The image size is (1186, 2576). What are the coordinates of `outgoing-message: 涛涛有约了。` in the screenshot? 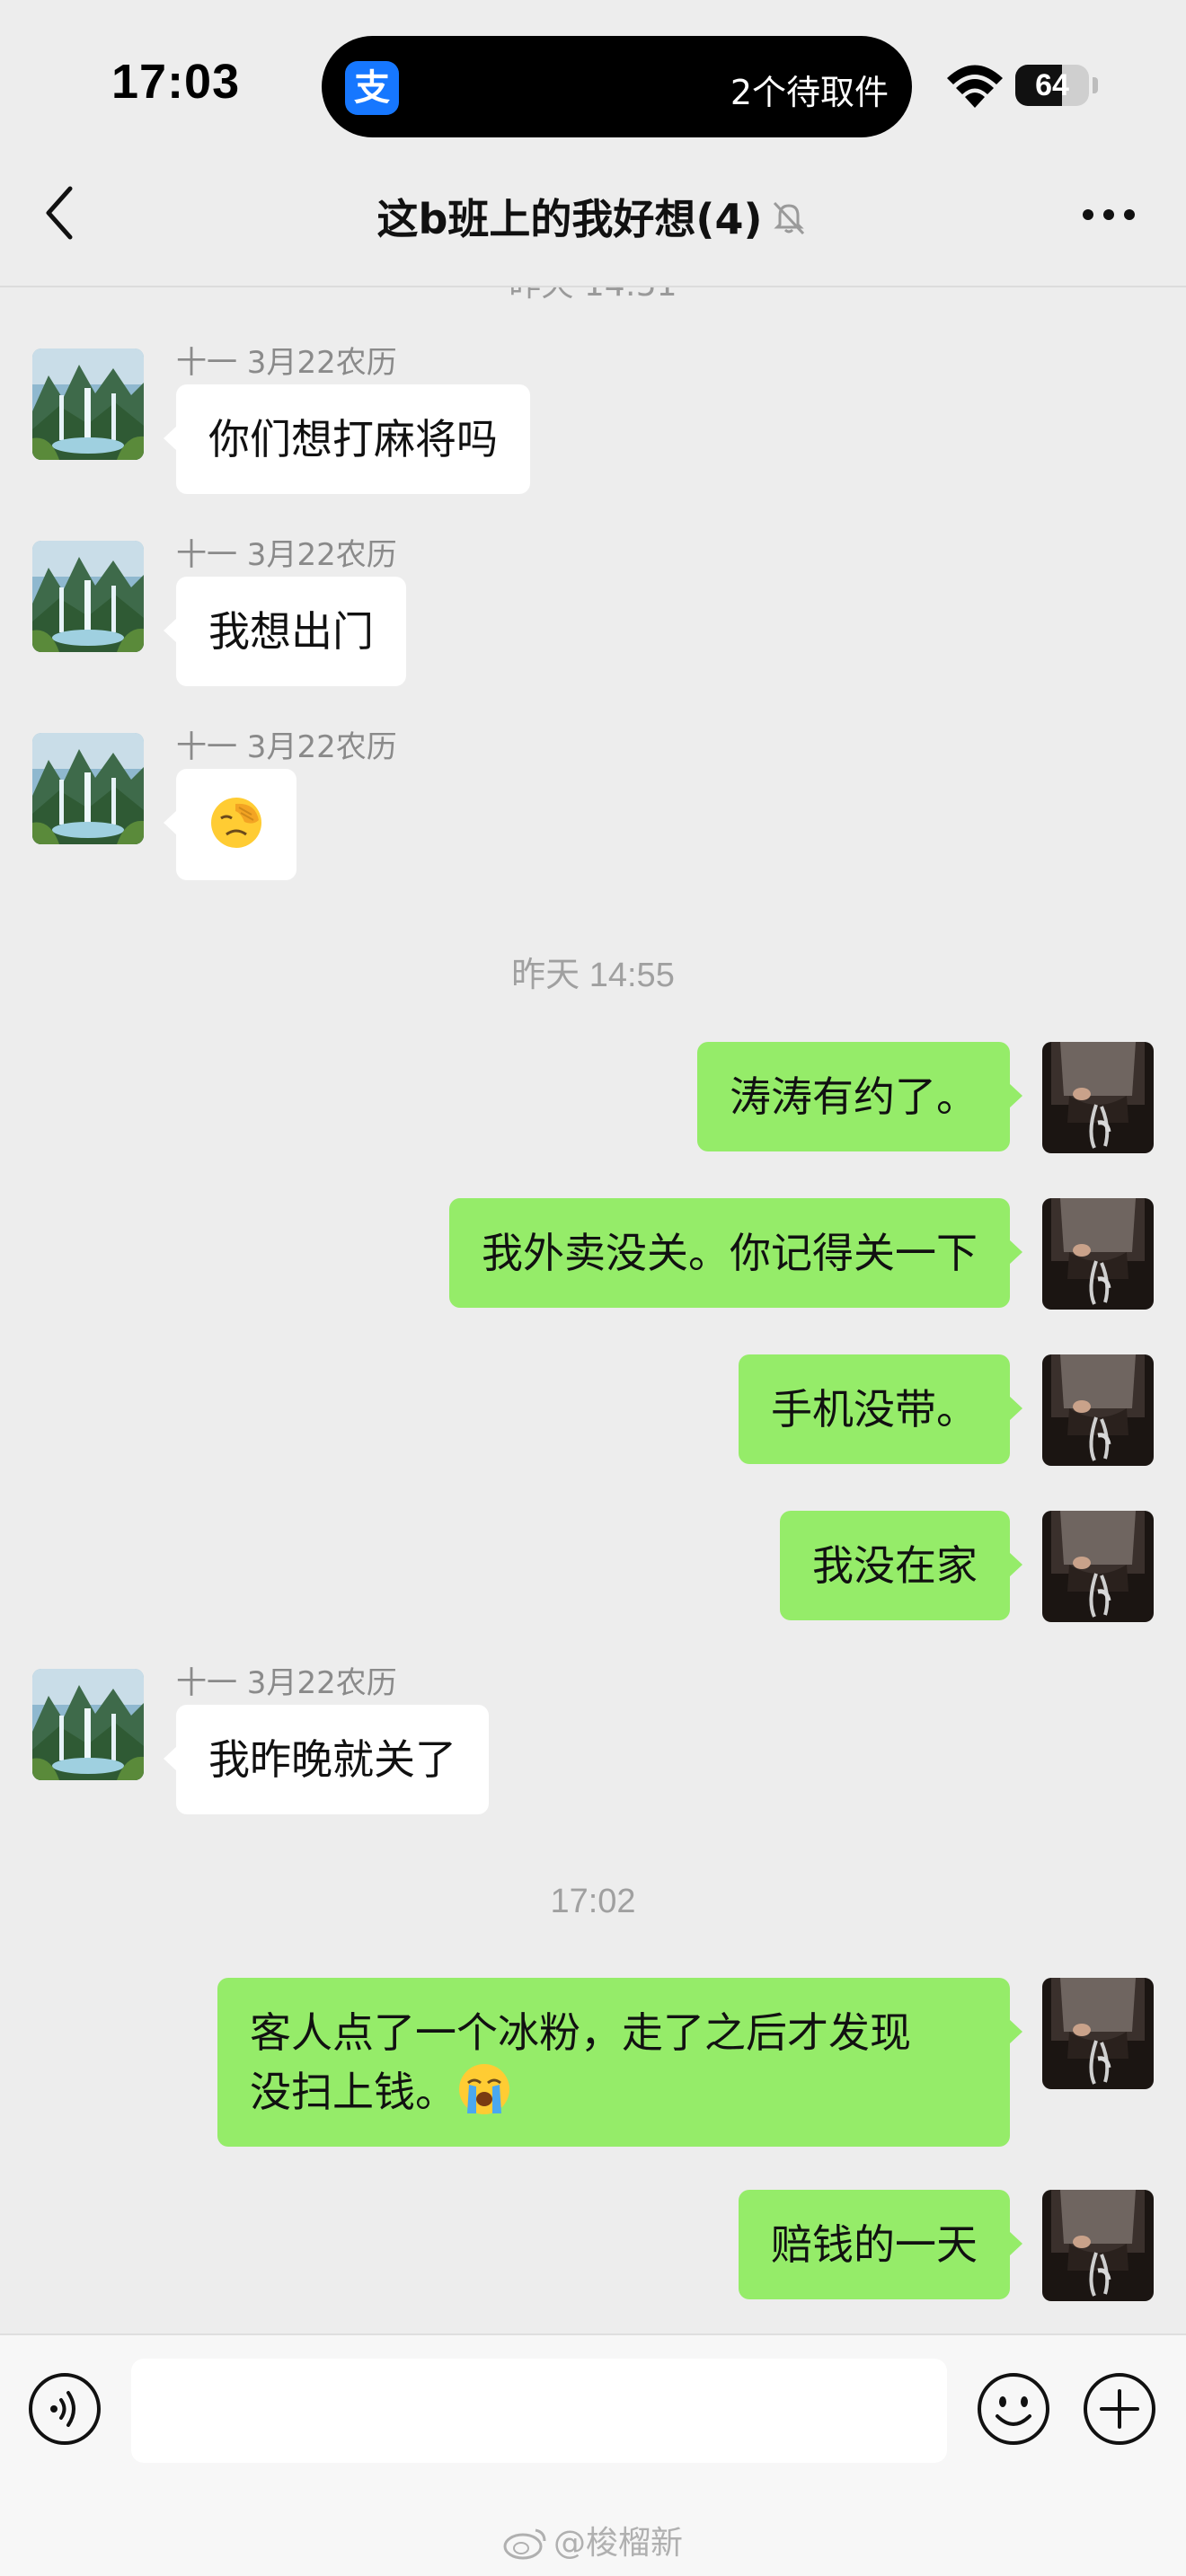 It's located at (859, 1096).